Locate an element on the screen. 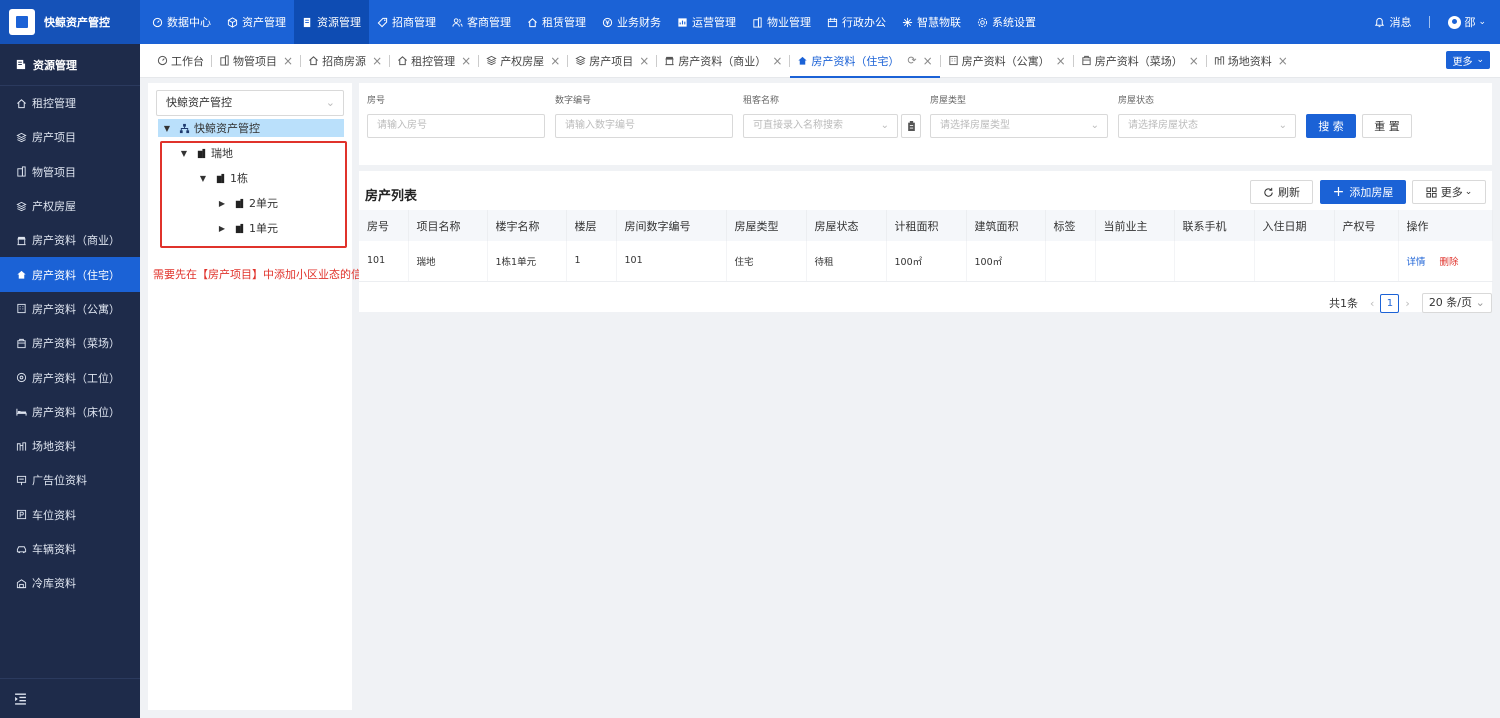 The image size is (1500, 718). refresh-icon: ⟳ is located at coordinates (911, 60).